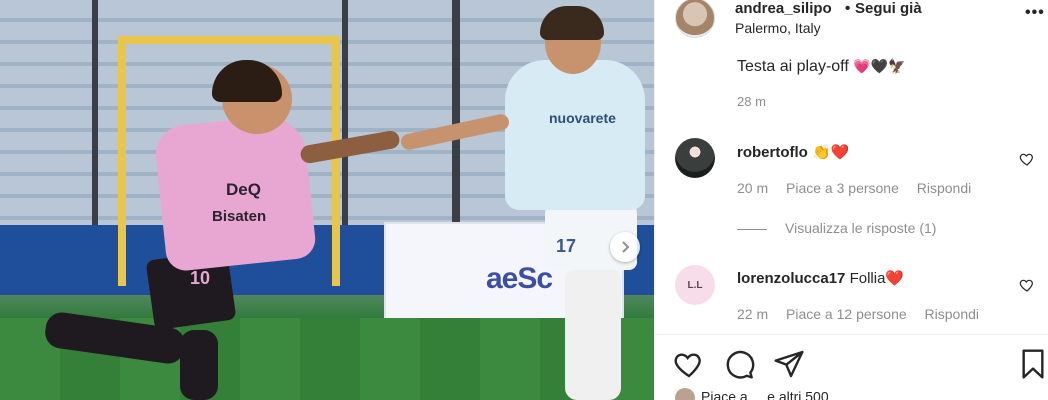  I want to click on caption-text: Testa ai play-off, so click(793, 66).